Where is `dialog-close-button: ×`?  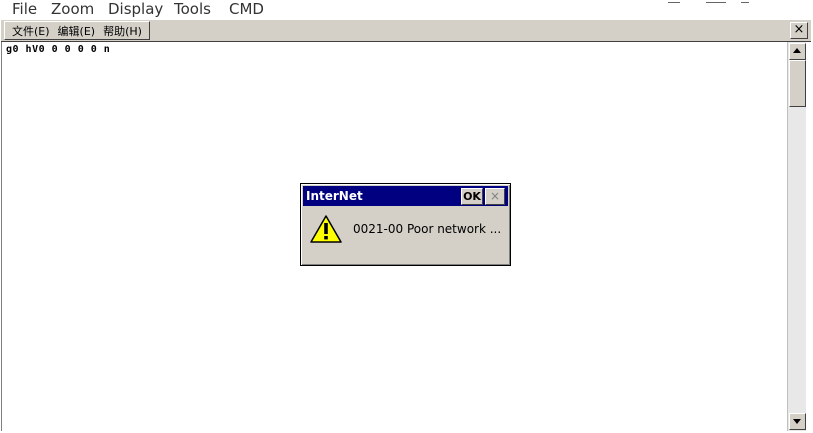 dialog-close-button: × is located at coordinates (495, 196).